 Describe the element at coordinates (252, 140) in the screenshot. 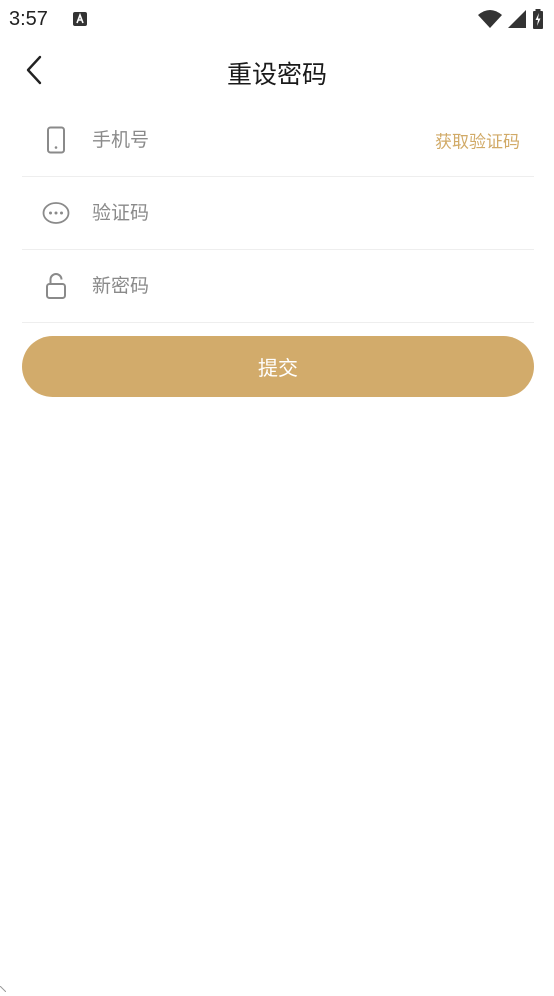

I see `phone-input` at that location.